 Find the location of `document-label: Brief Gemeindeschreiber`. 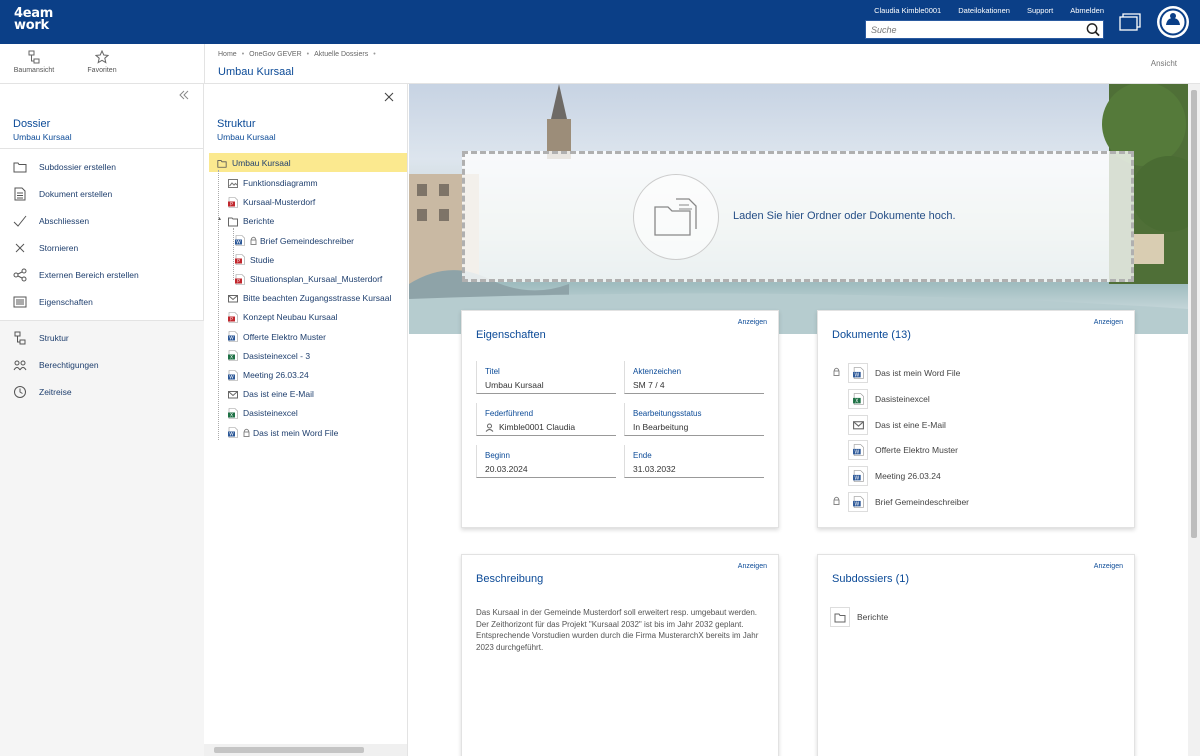

document-label: Brief Gemeindeschreiber is located at coordinates (922, 502).